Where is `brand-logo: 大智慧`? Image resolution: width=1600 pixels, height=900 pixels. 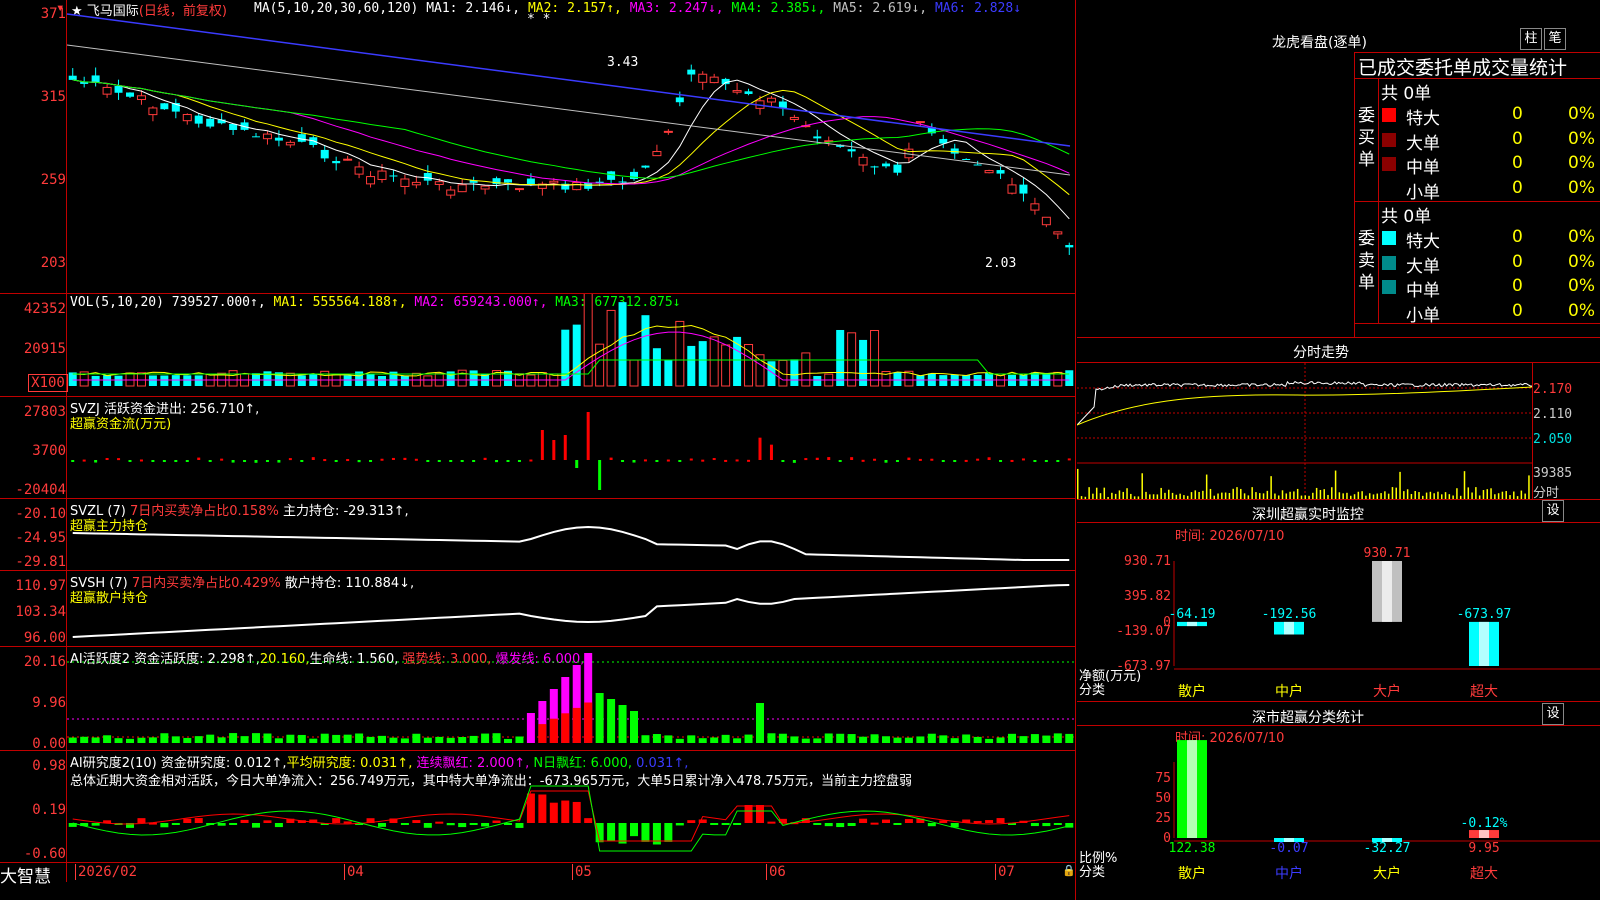
brand-logo: 大智慧 is located at coordinates (25, 874).